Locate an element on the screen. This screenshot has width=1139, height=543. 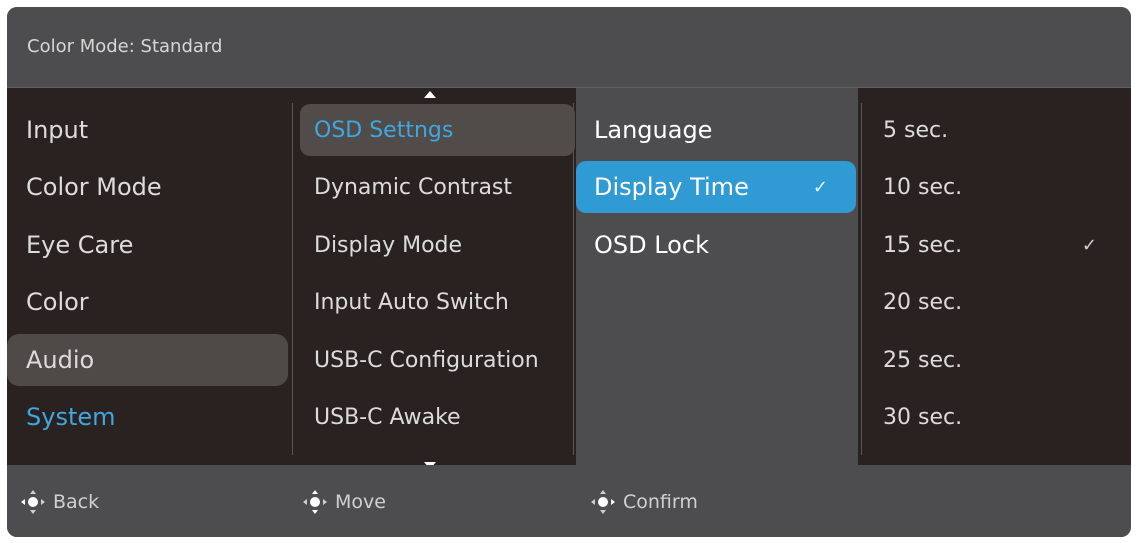
menu-item-system: System is located at coordinates (147, 417).